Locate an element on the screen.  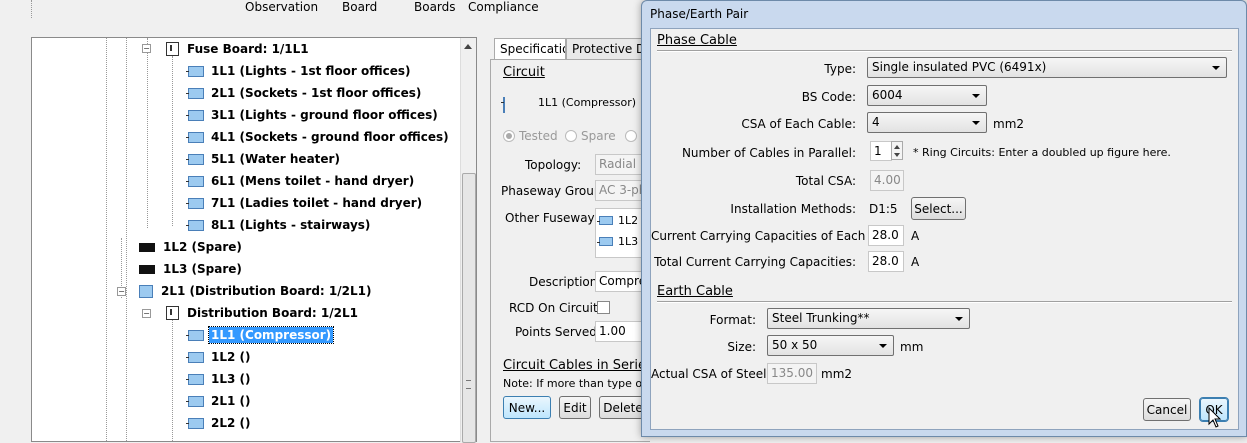
tree-scrollbar is located at coordinates (468, 240).